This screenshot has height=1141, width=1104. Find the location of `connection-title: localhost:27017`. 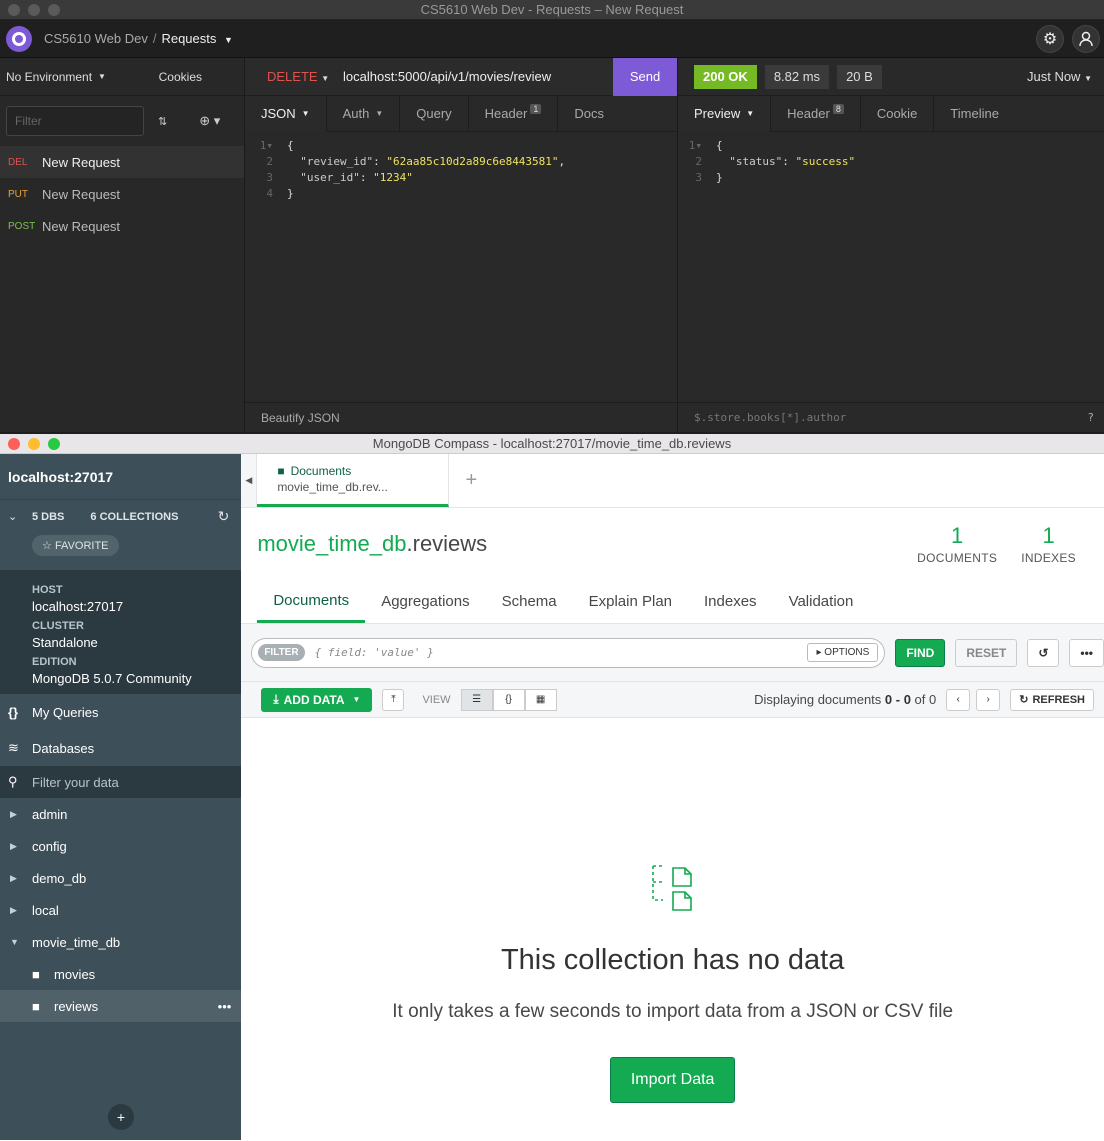

connection-title: localhost:27017 is located at coordinates (121, 477).